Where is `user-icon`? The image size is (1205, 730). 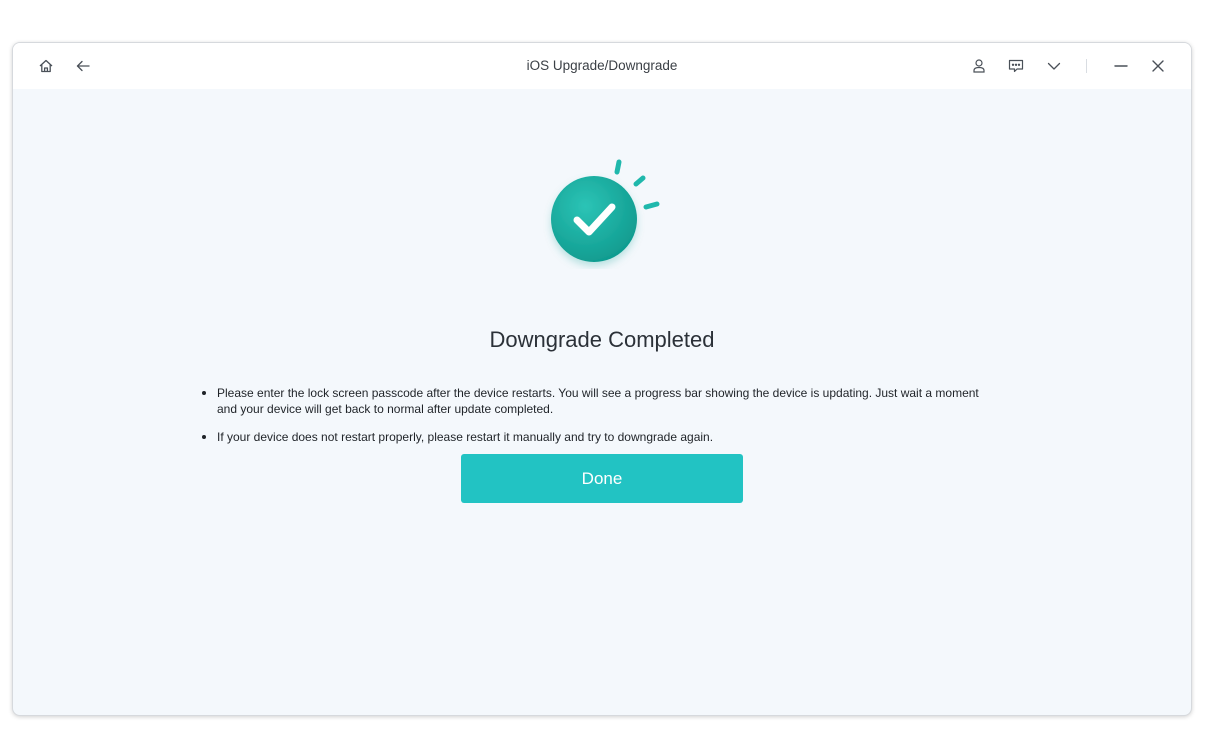 user-icon is located at coordinates (979, 66).